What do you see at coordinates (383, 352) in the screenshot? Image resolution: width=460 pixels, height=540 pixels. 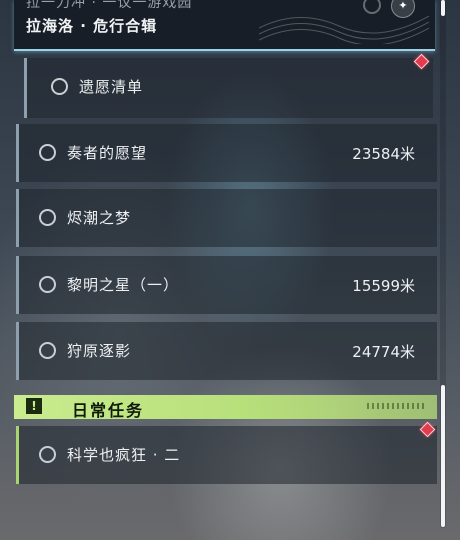 I see `quest-distance: 24774米` at bounding box center [383, 352].